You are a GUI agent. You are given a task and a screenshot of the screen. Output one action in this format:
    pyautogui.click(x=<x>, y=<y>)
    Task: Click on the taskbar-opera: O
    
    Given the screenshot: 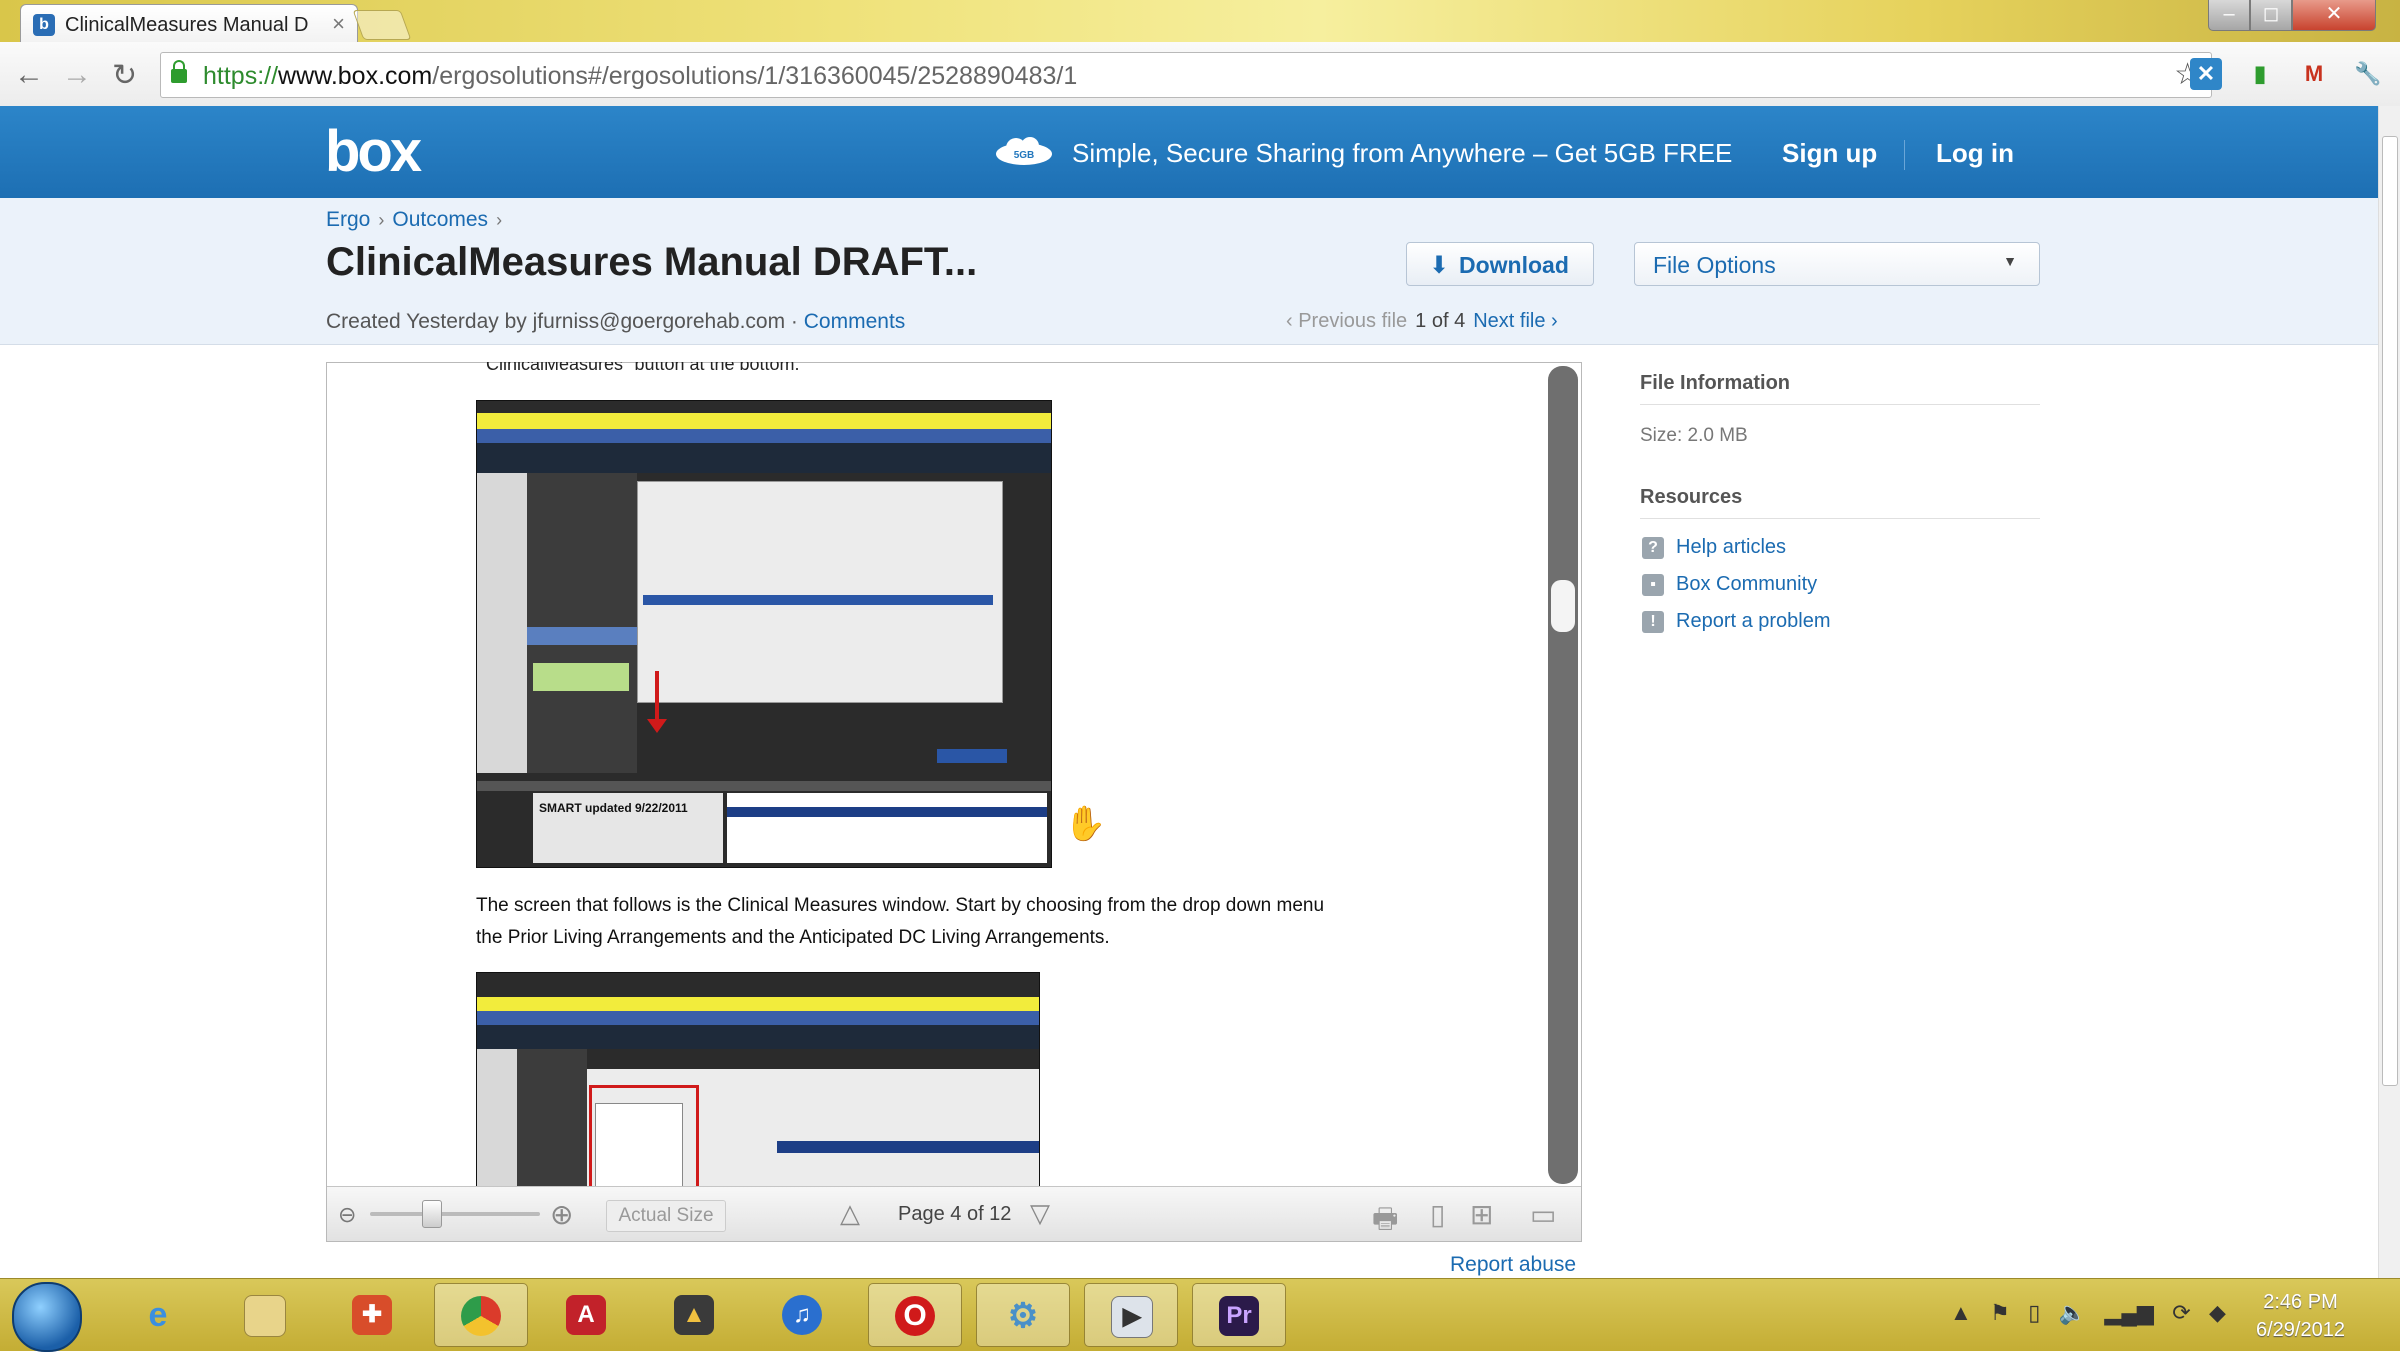 What is the action you would take?
    pyautogui.click(x=915, y=1315)
    